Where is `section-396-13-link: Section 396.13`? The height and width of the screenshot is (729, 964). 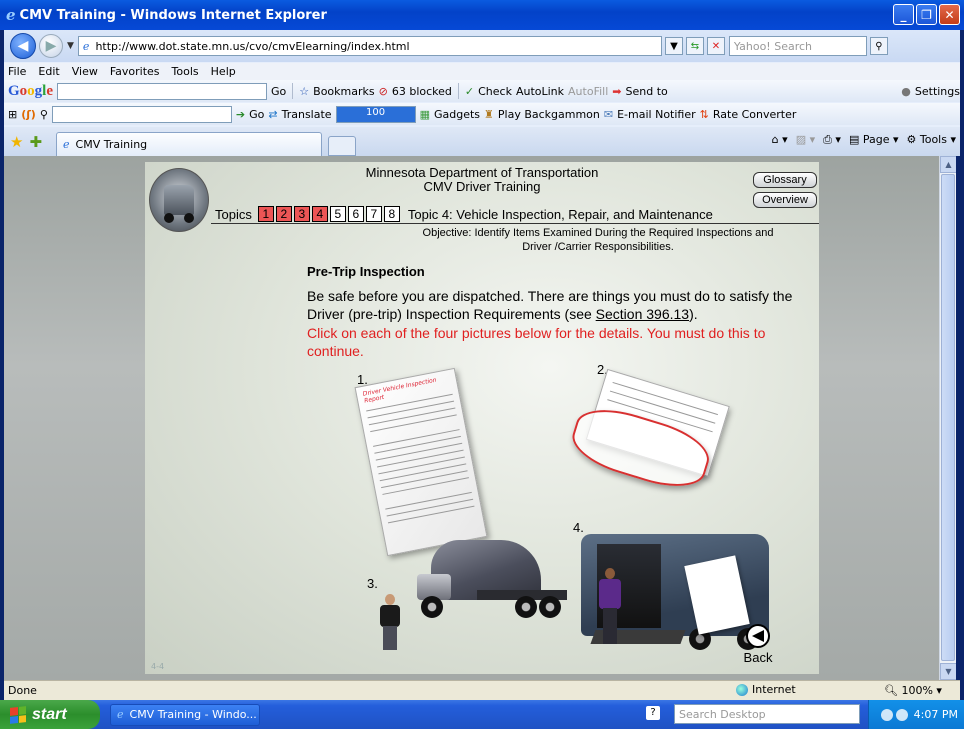
section-396-13-link: Section 396.13 is located at coordinates (642, 314).